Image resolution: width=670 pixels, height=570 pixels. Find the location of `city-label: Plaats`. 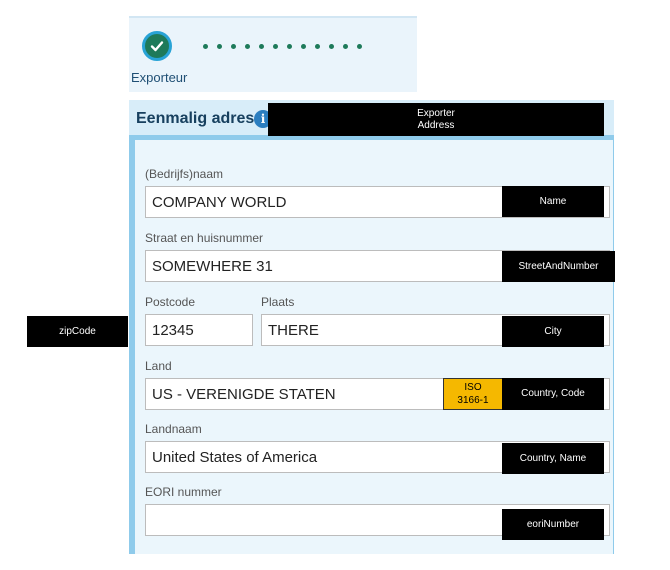

city-label: Plaats is located at coordinates (278, 302).